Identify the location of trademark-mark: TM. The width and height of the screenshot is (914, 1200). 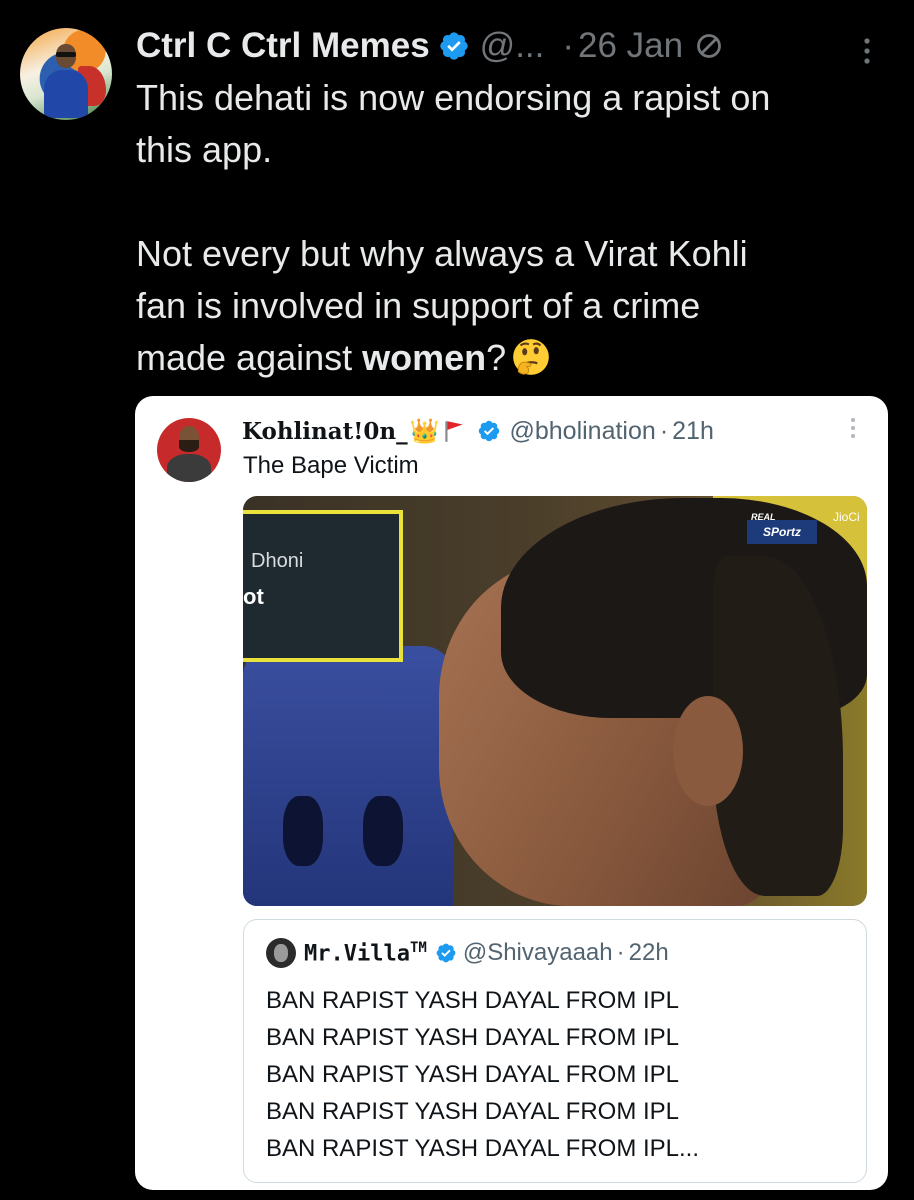
(418, 947).